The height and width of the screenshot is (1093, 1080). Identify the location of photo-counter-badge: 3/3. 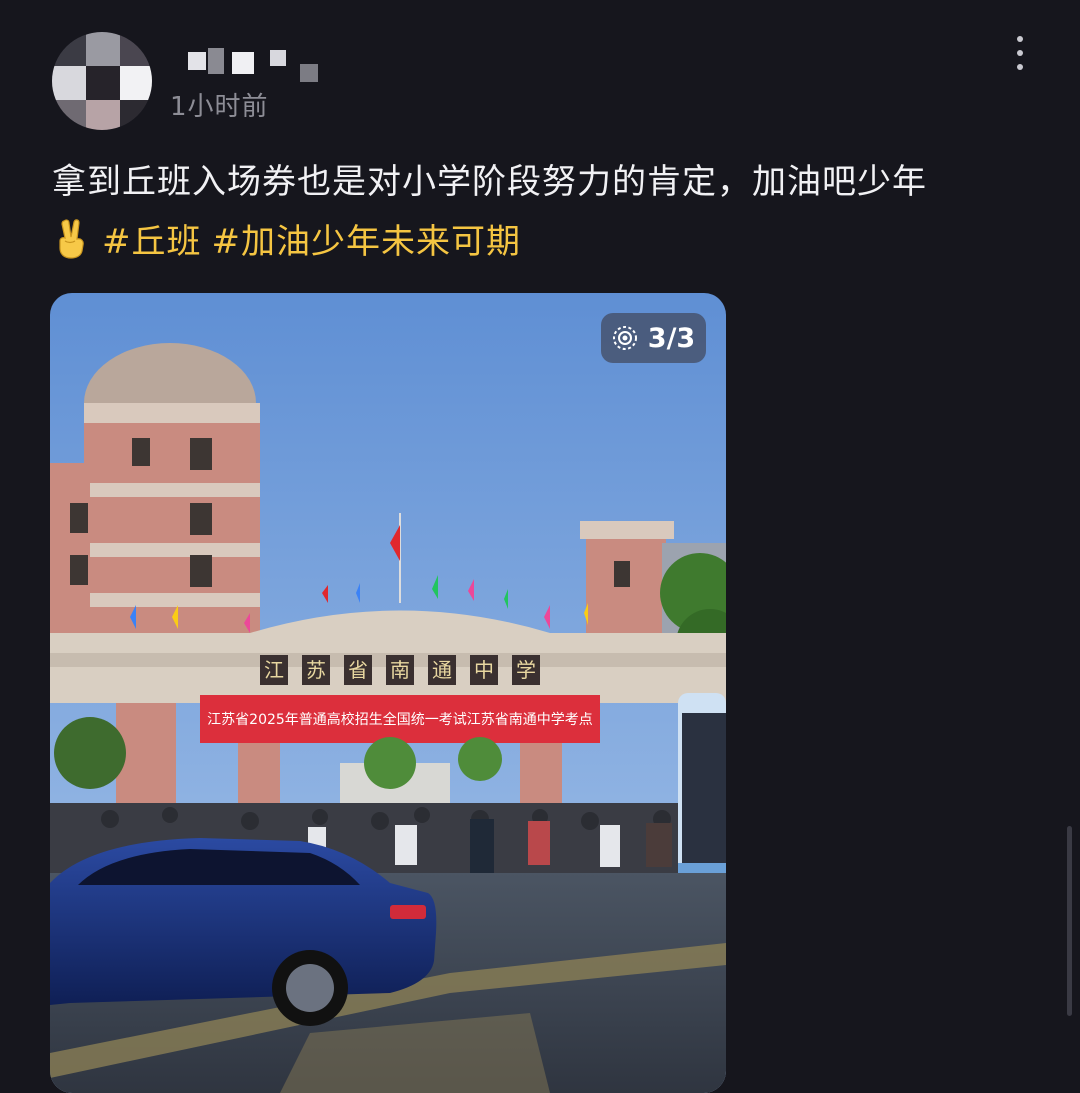
(653, 338).